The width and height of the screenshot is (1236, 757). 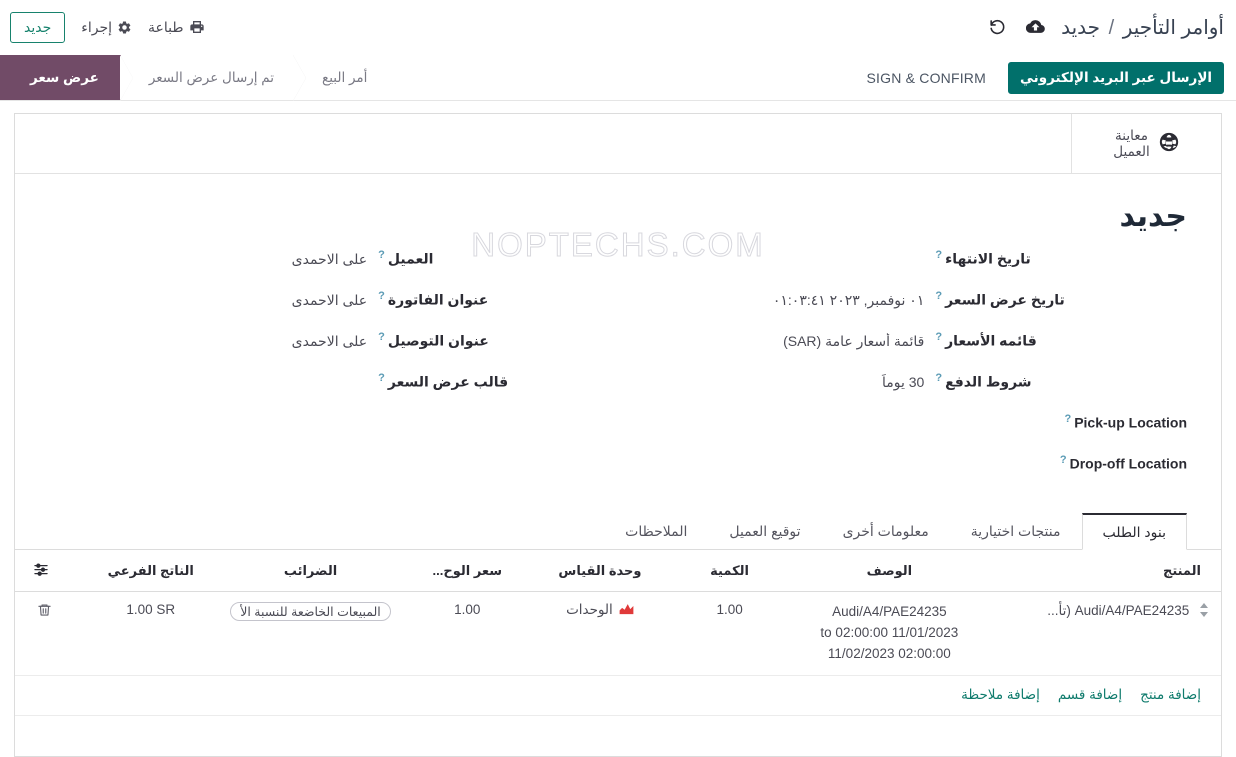 I want to click on printer-icon, so click(x=197, y=27).